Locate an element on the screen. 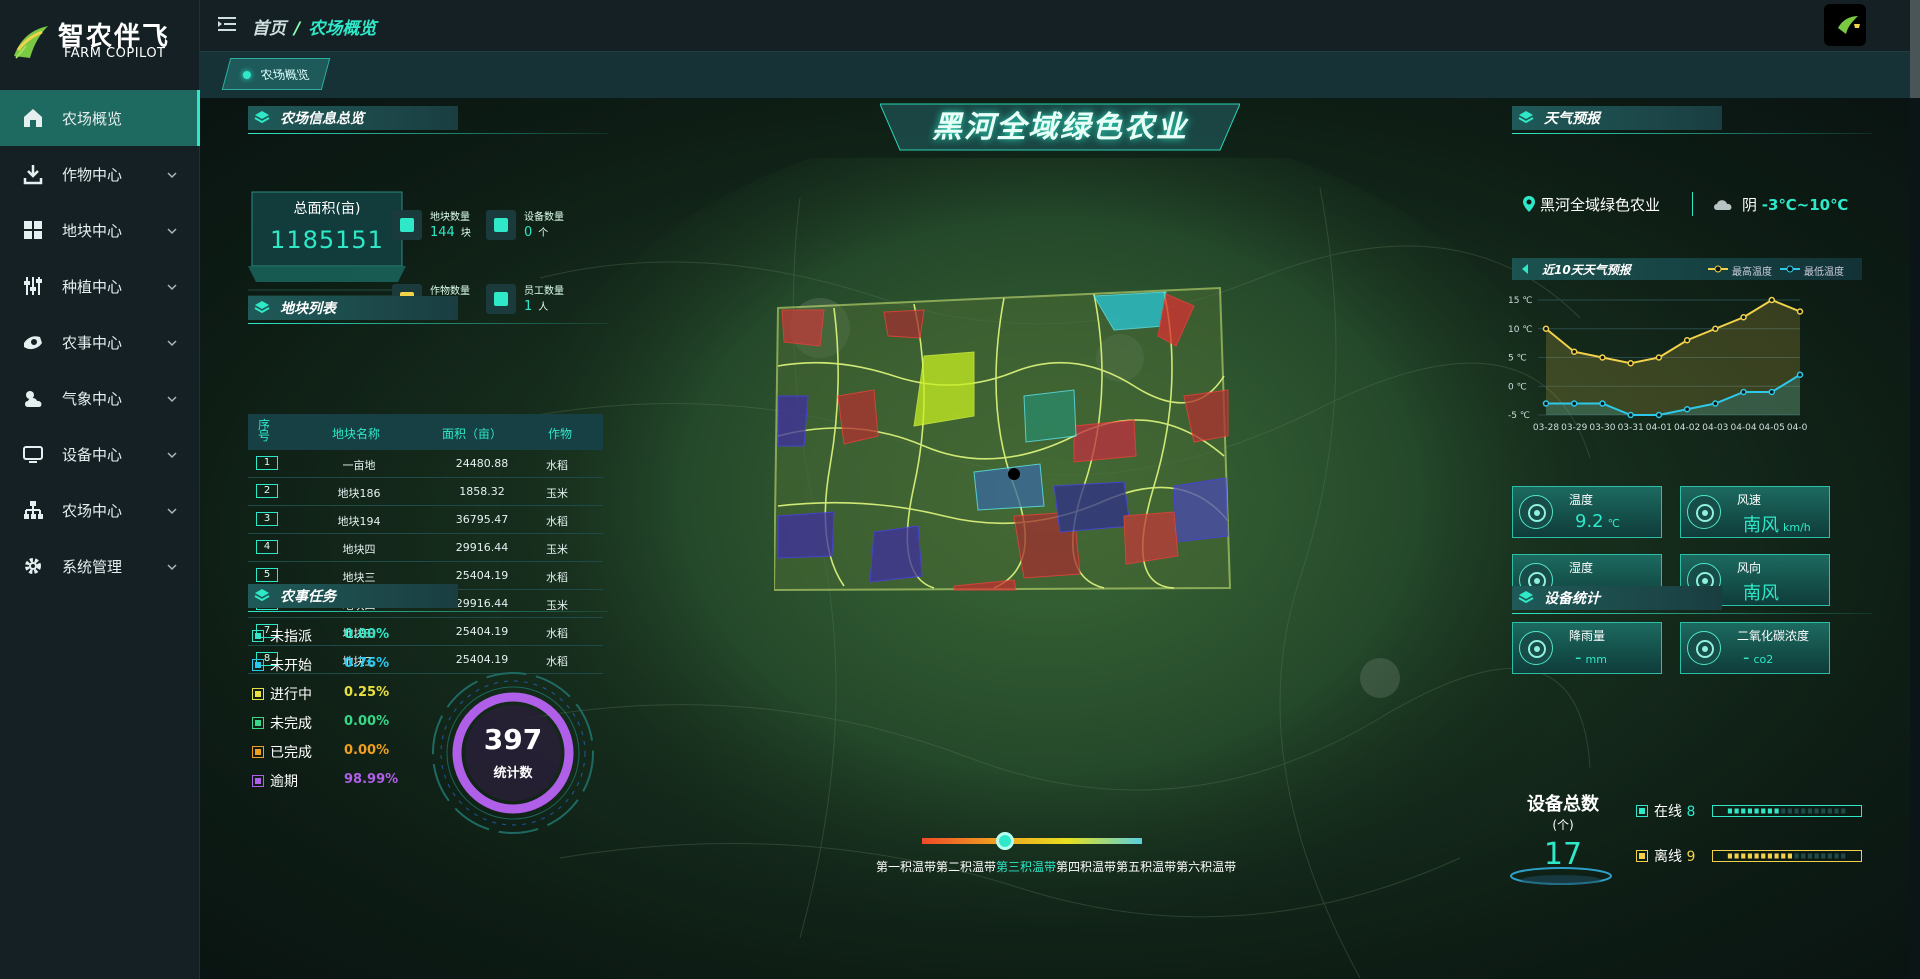  panel-title: 天气预报 is located at coordinates (1572, 119).